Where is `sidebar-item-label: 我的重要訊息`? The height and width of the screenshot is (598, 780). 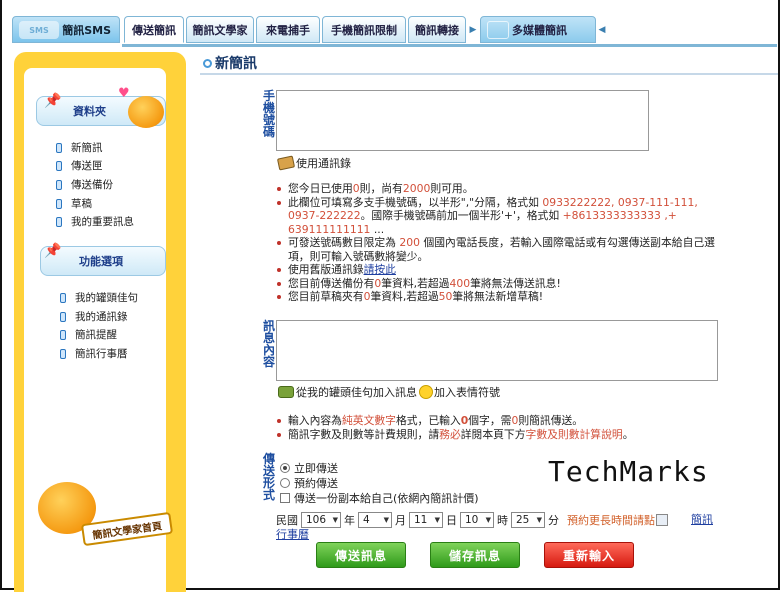
sidebar-item-label: 我的重要訊息 is located at coordinates (102, 222).